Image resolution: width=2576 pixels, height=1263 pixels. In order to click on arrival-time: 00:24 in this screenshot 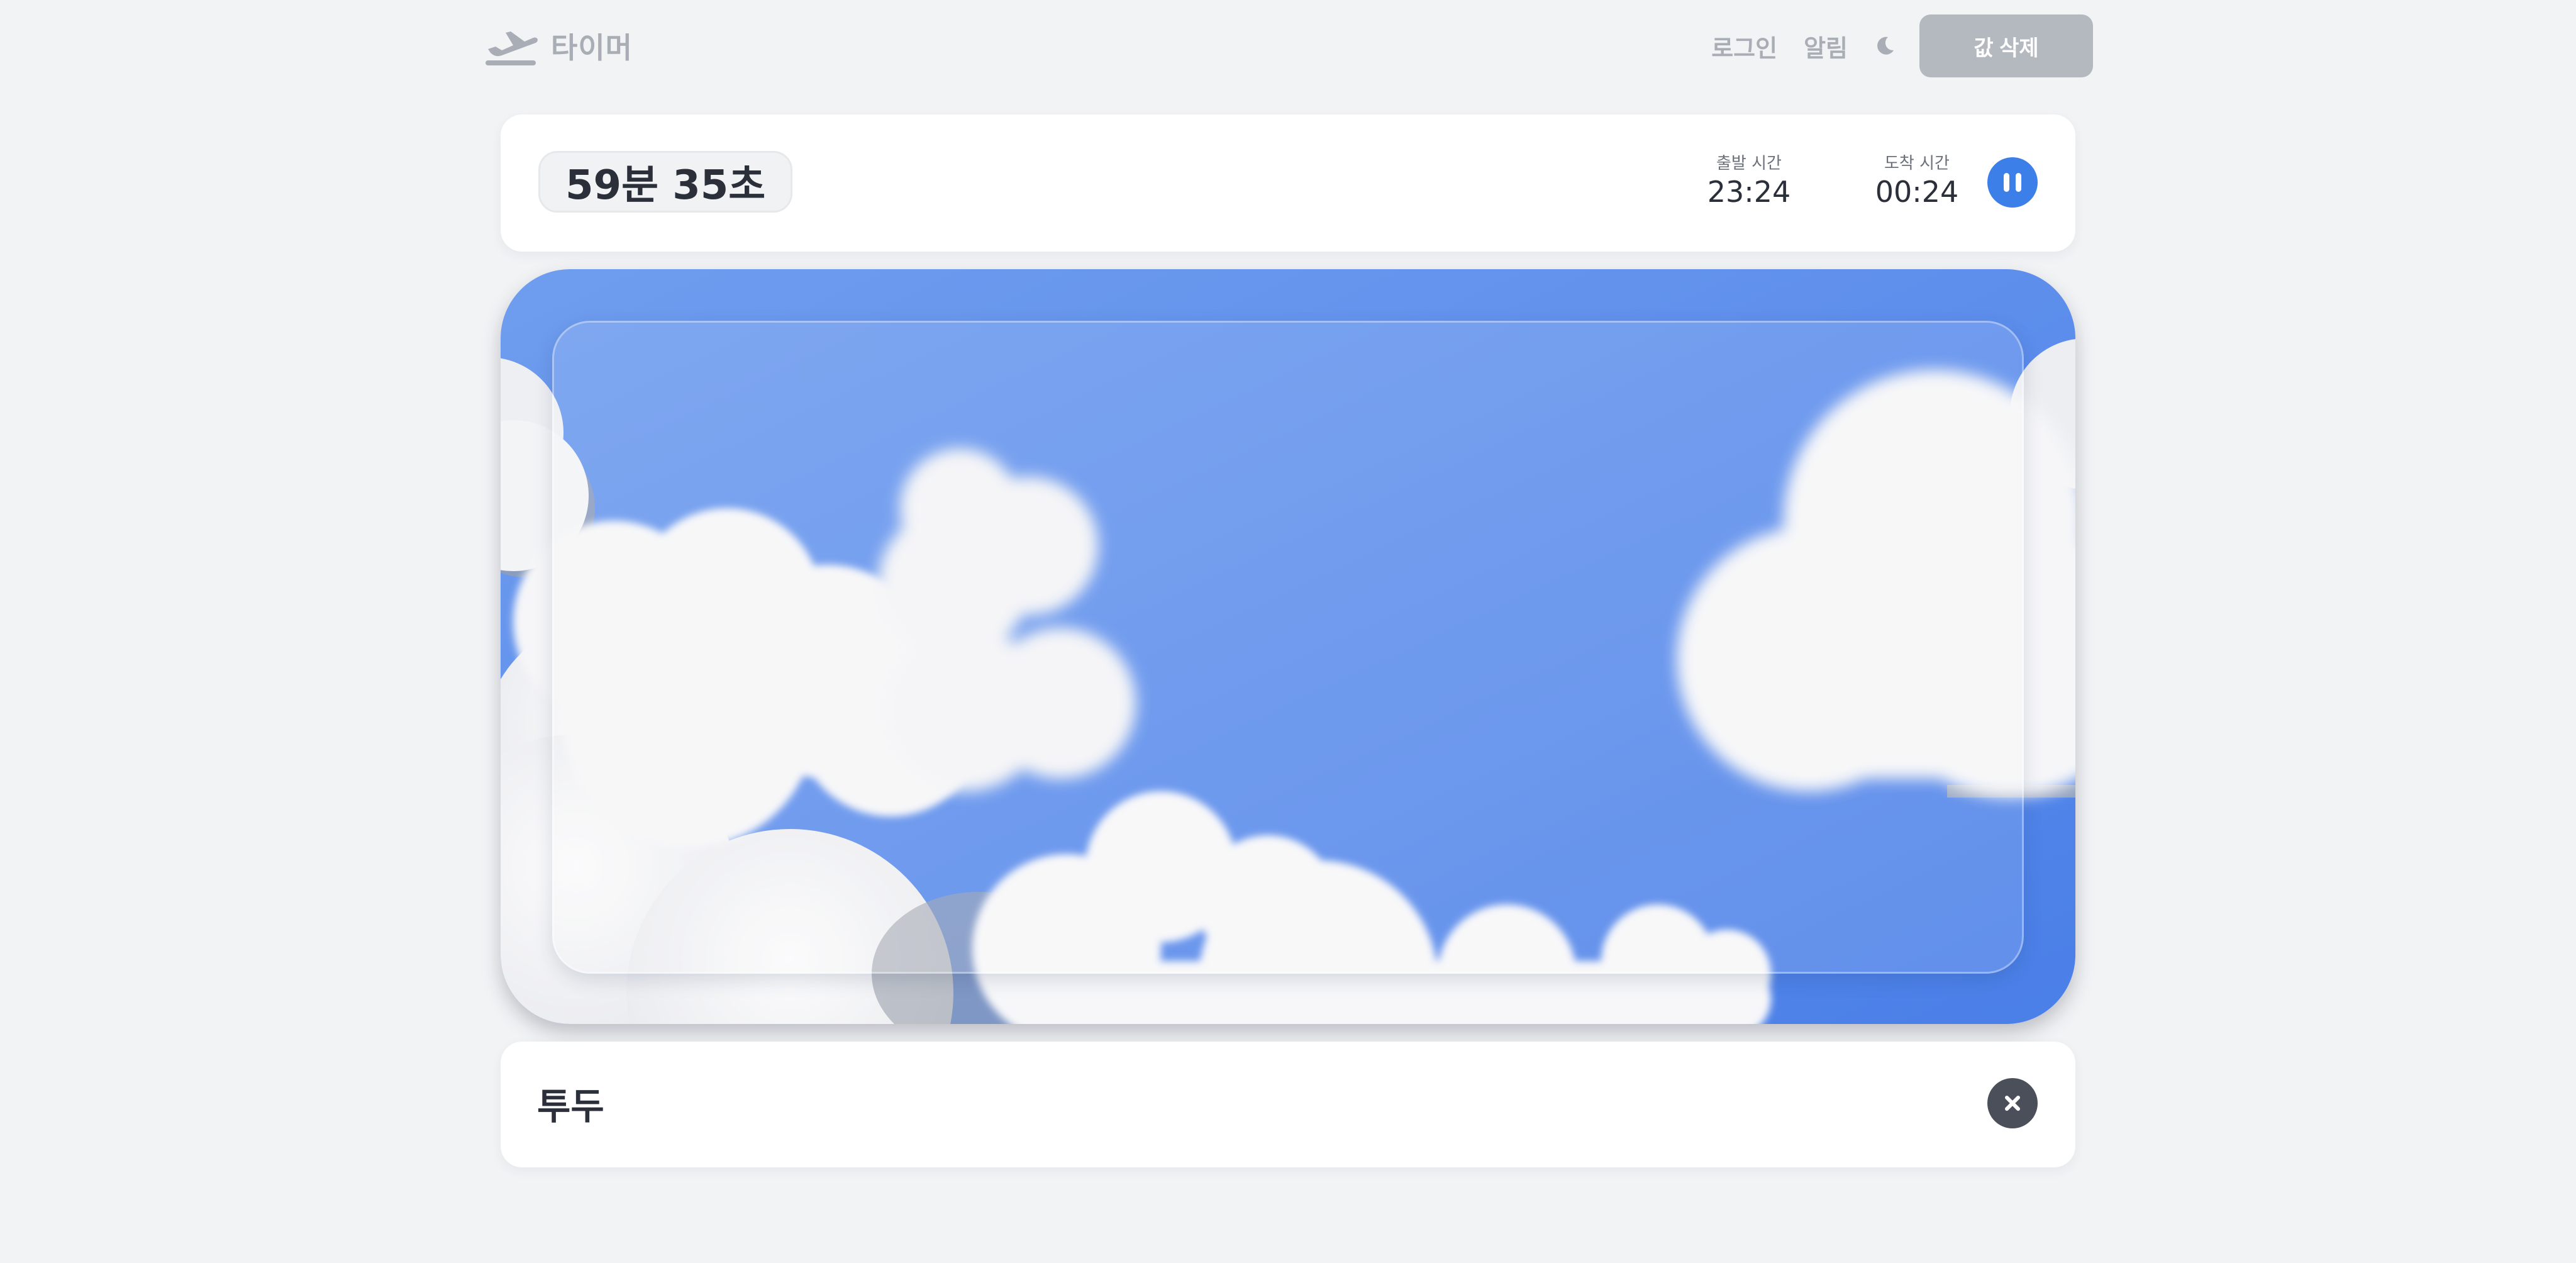, I will do `click(1917, 192)`.